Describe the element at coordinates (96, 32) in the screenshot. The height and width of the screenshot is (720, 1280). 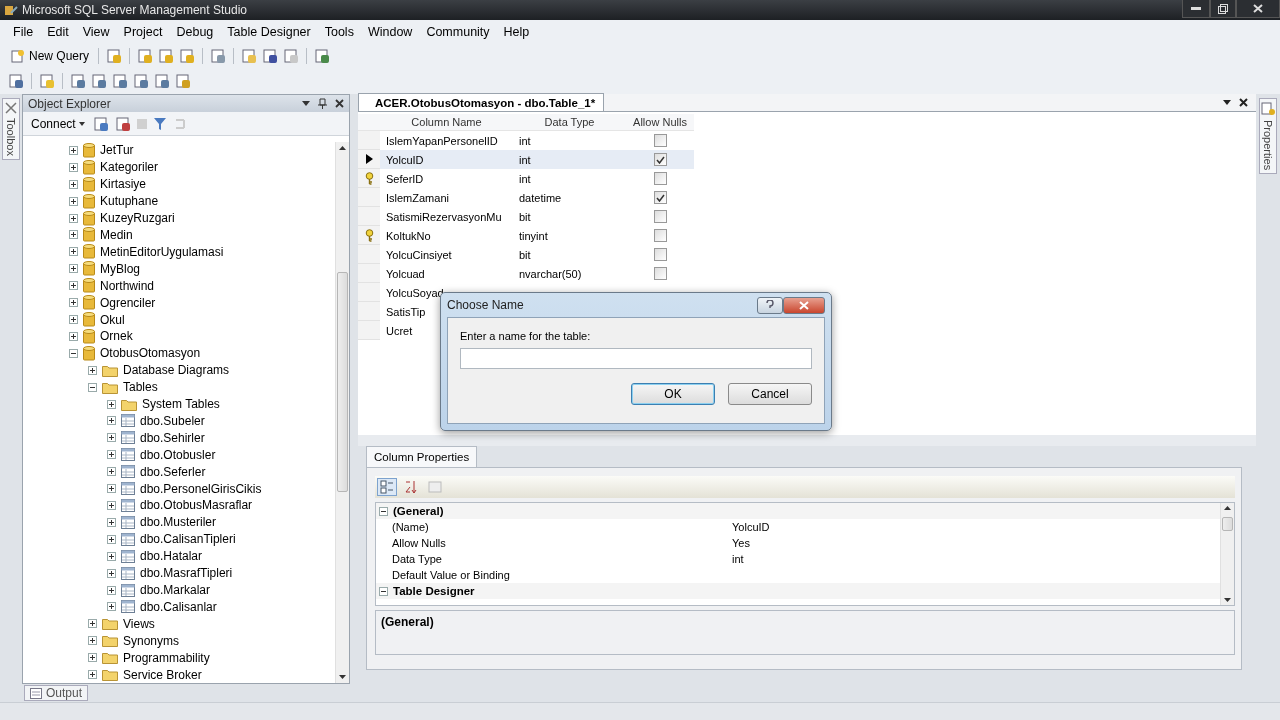
I see `menu-item: View` at that location.